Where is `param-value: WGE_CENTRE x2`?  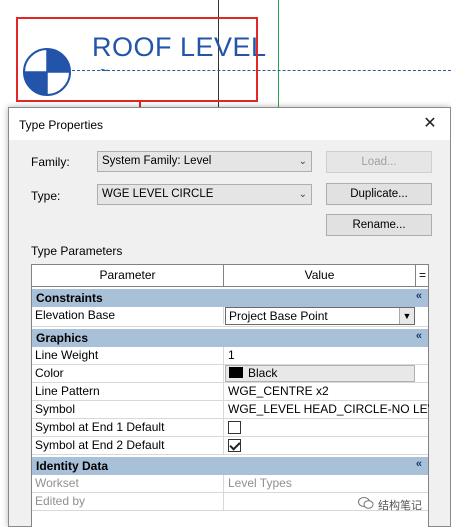 param-value: WGE_CENTRE x2 is located at coordinates (327, 391).